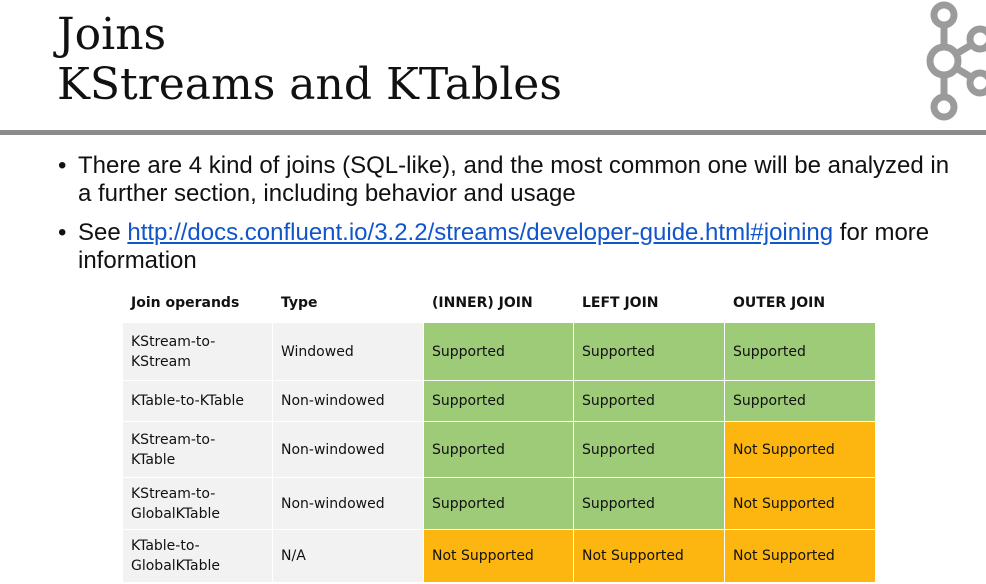 The height and width of the screenshot is (584, 986). What do you see at coordinates (800, 303) in the screenshot?
I see `header-outer-join: OUTER JOIN` at bounding box center [800, 303].